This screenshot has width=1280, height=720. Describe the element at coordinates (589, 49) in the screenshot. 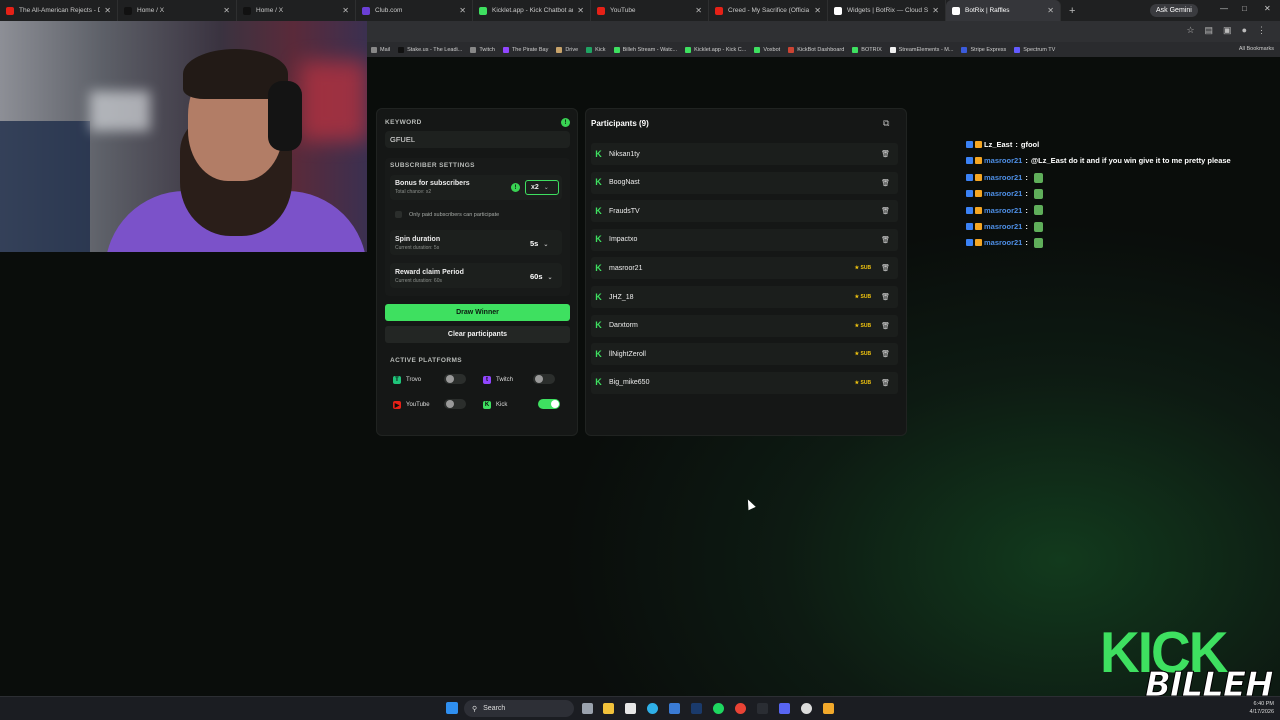

I see `bookmark-icon` at that location.